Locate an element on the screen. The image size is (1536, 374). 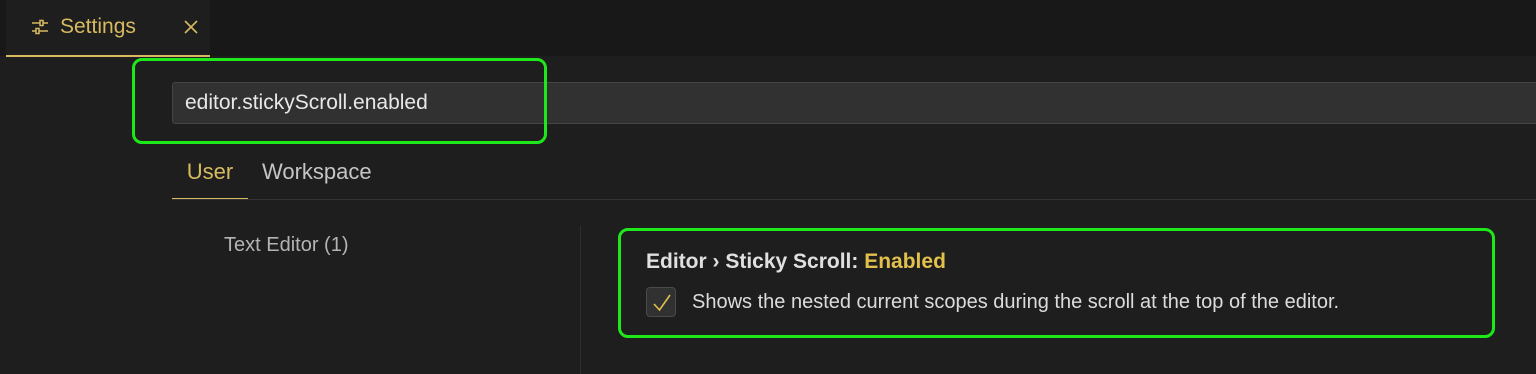
toc-item-text-editor: Text Editor (1) is located at coordinates (286, 245).